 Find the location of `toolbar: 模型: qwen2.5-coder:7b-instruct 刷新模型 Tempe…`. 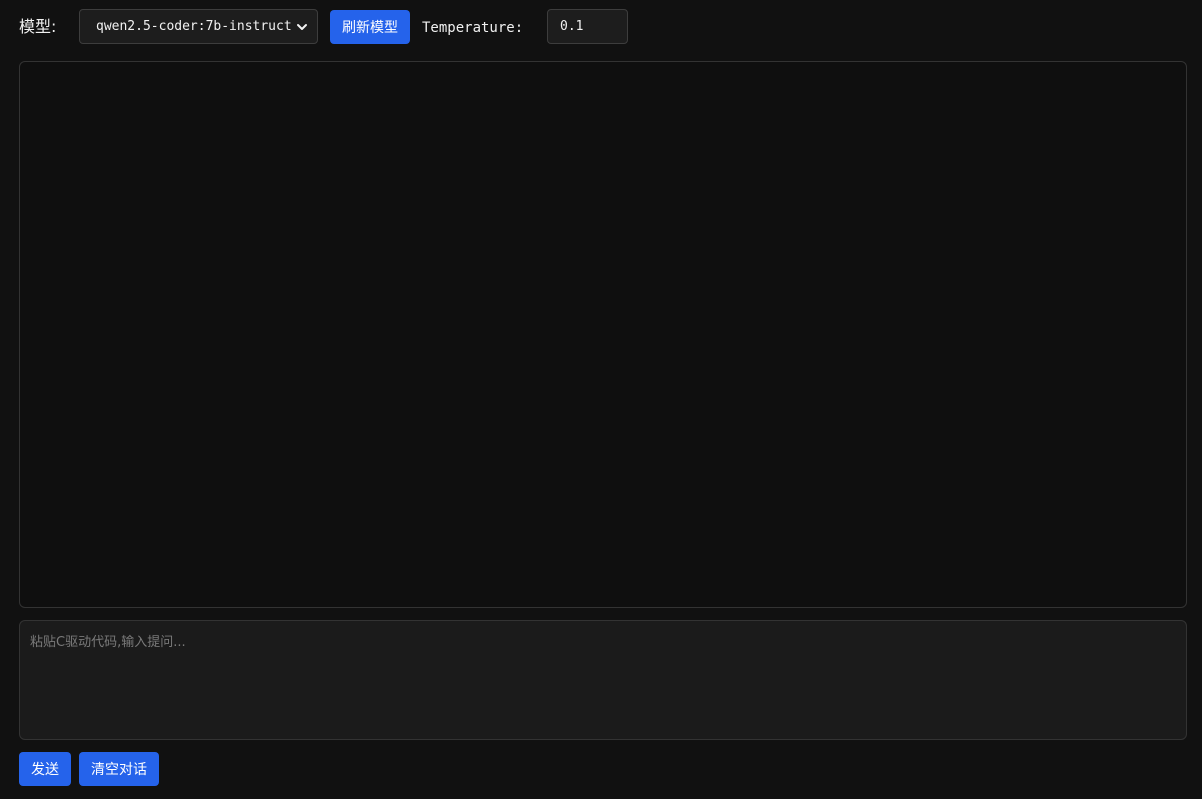

toolbar: 模型: qwen2.5-coder:7b-instruct 刷新模型 Tempe… is located at coordinates (601, 30).